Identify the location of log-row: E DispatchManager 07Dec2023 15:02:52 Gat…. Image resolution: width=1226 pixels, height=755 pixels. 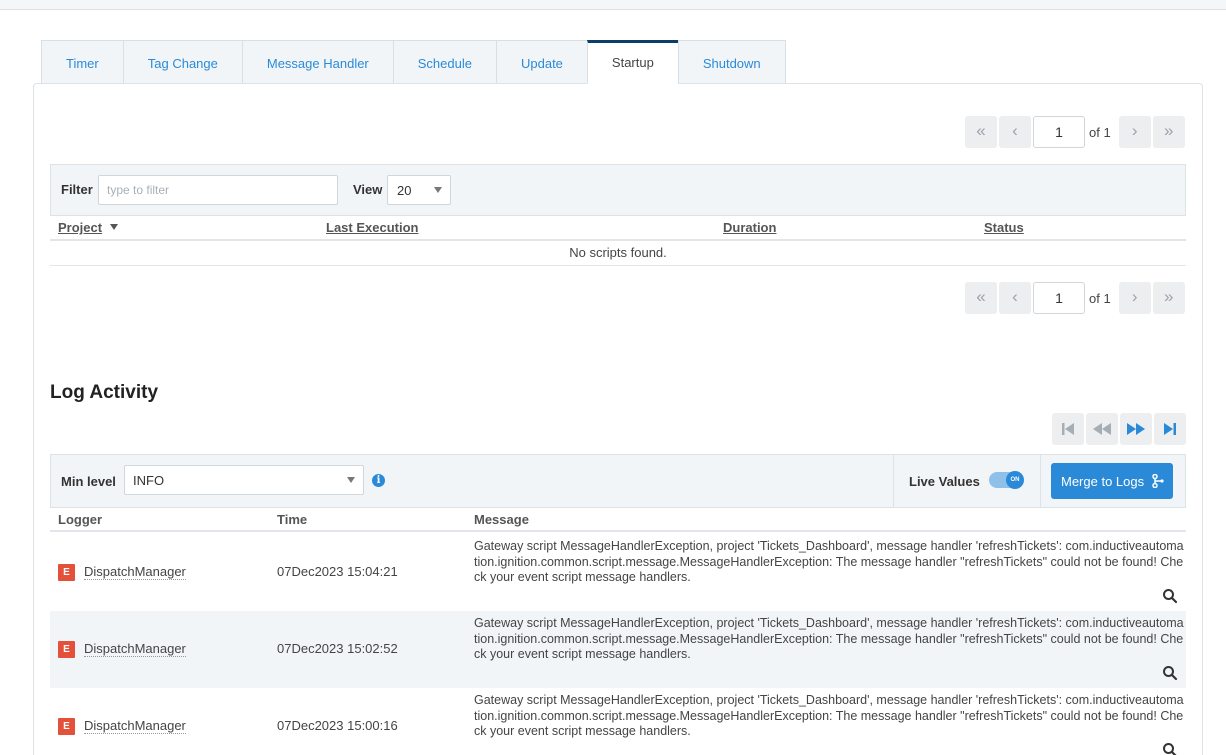
(618, 649).